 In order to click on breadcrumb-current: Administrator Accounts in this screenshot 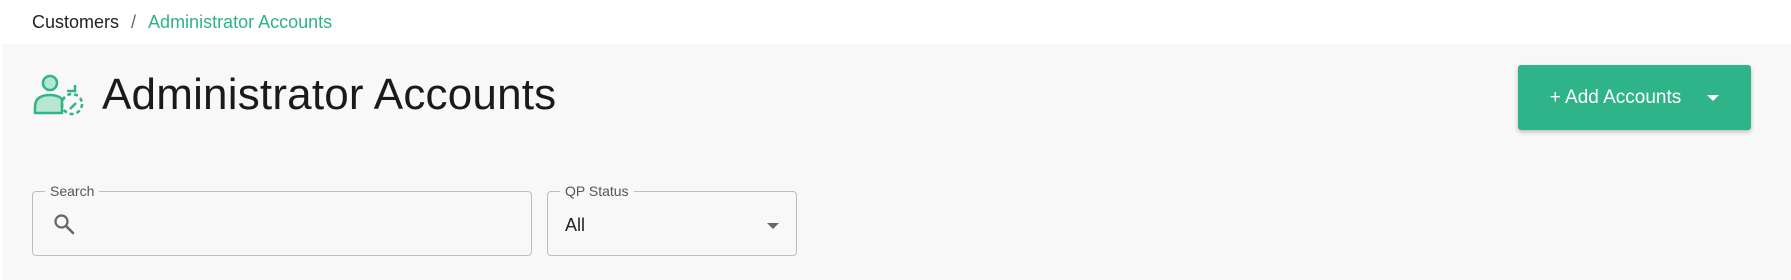, I will do `click(240, 21)`.